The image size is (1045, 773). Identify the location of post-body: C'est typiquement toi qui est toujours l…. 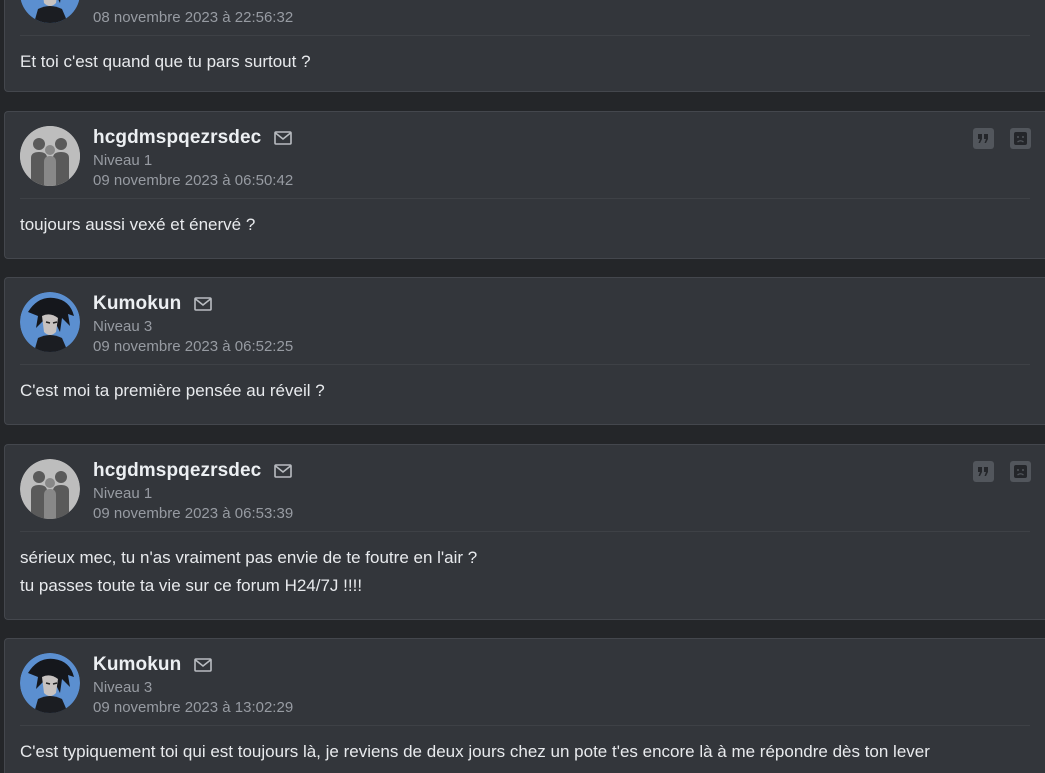
(525, 746).